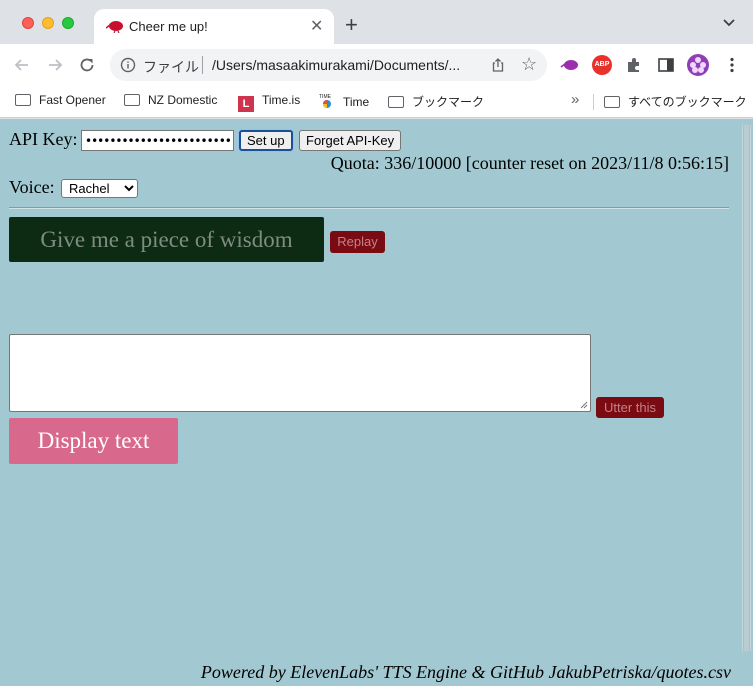 The image size is (753, 686). Describe the element at coordinates (166, 239) in the screenshot. I see `give-wisdom-button: Give me a piece of wisdom` at that location.